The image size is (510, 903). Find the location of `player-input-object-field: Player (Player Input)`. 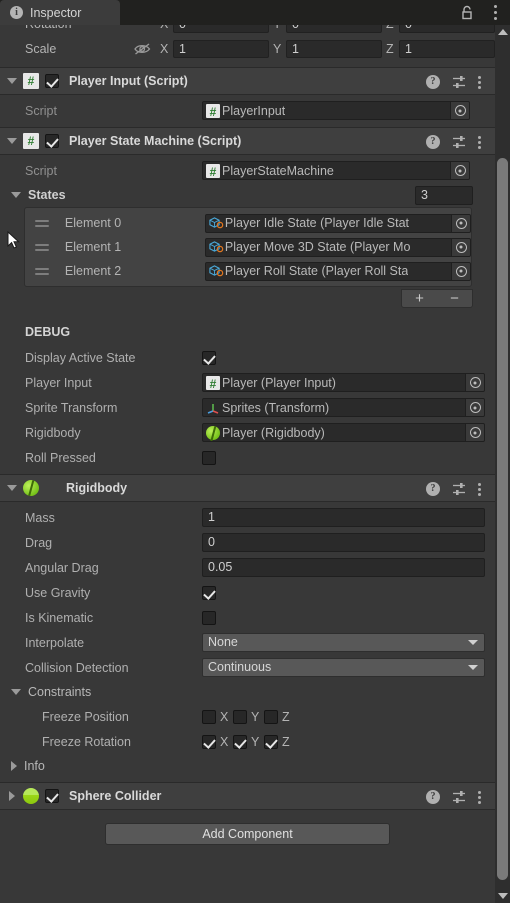

player-input-object-field: Player (Player Input) is located at coordinates (343, 382).